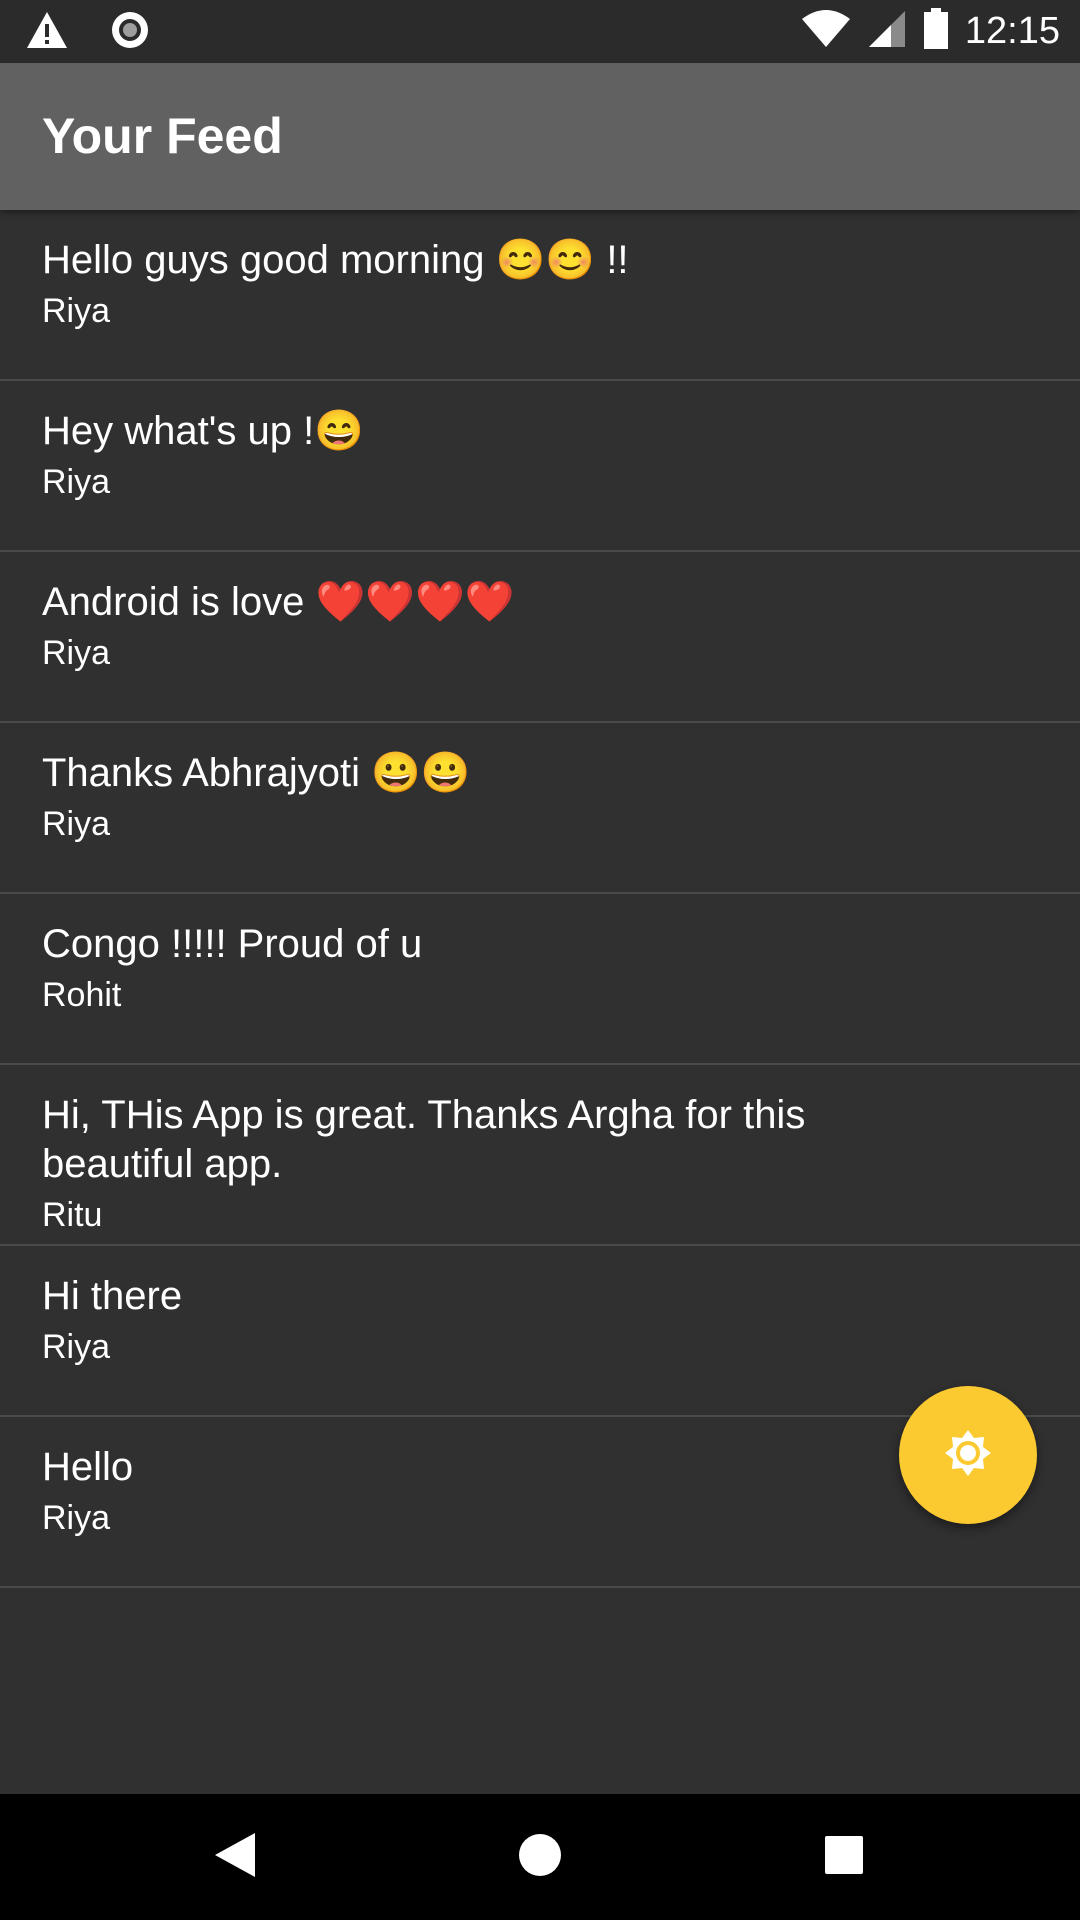 The width and height of the screenshot is (1080, 1920). What do you see at coordinates (887, 31) in the screenshot?
I see `signal-icon` at bounding box center [887, 31].